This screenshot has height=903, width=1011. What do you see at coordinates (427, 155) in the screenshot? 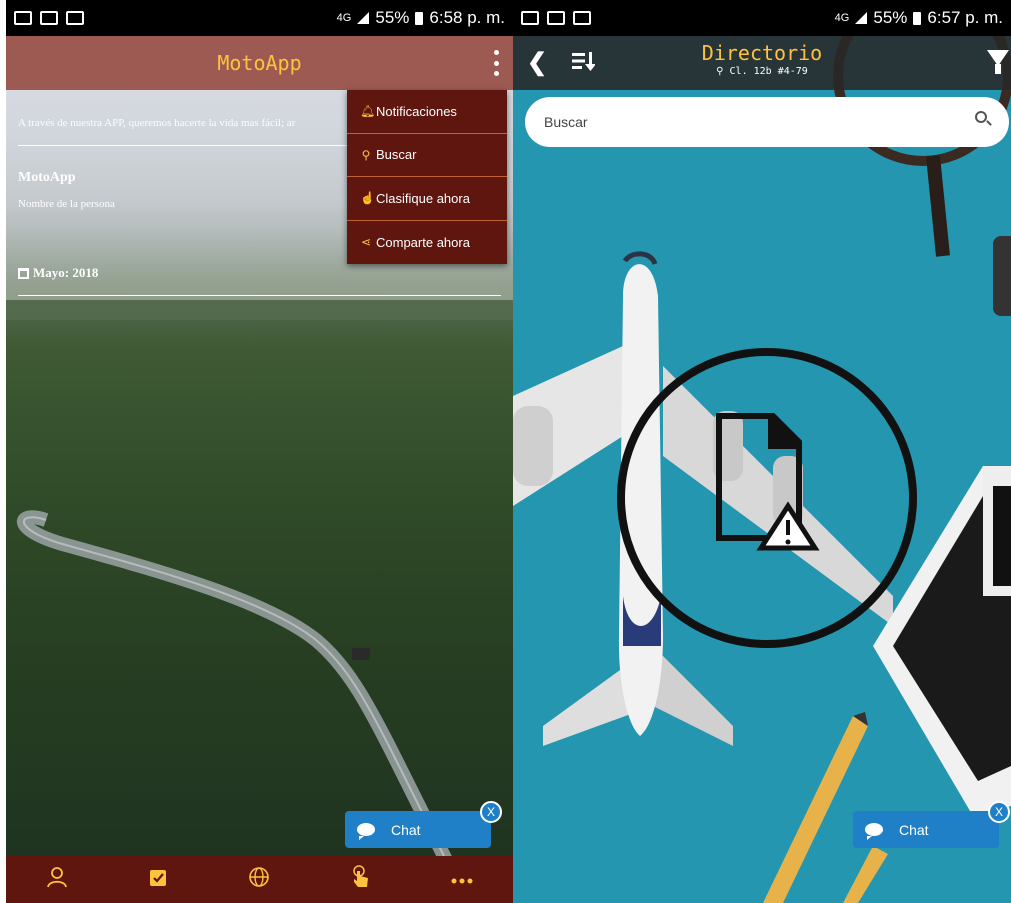
I see `menu-item-buscar: ⚲ Buscar` at bounding box center [427, 155].